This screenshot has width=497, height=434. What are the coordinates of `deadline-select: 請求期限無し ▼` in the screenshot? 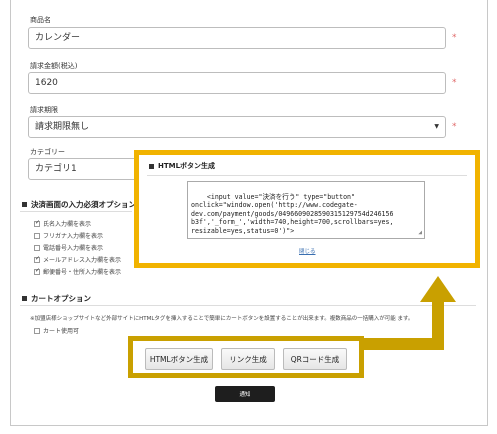 It's located at (237, 127).